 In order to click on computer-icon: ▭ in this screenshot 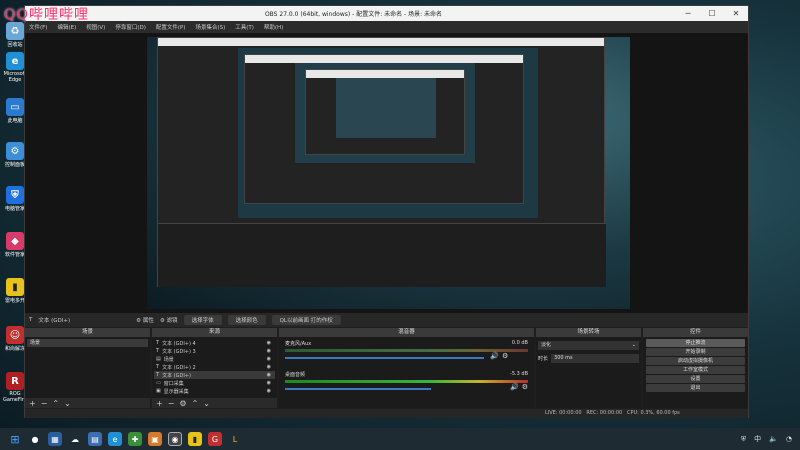, I will do `click(15, 107)`.